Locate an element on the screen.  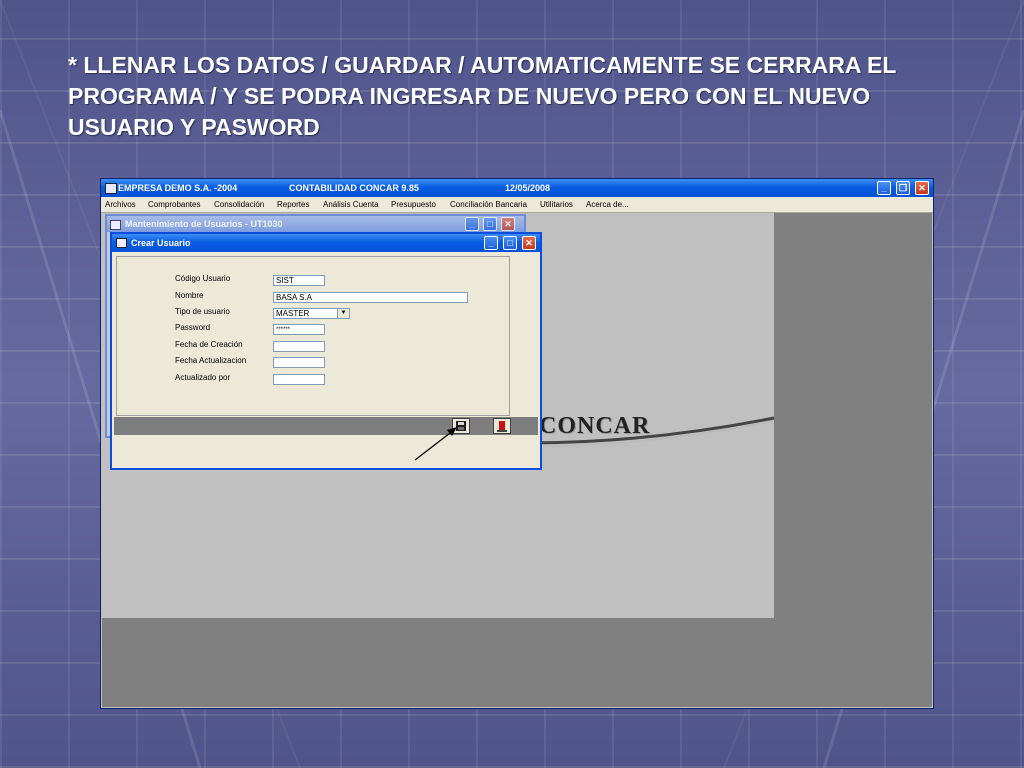
nombre-label: Nombre is located at coordinates (189, 295).